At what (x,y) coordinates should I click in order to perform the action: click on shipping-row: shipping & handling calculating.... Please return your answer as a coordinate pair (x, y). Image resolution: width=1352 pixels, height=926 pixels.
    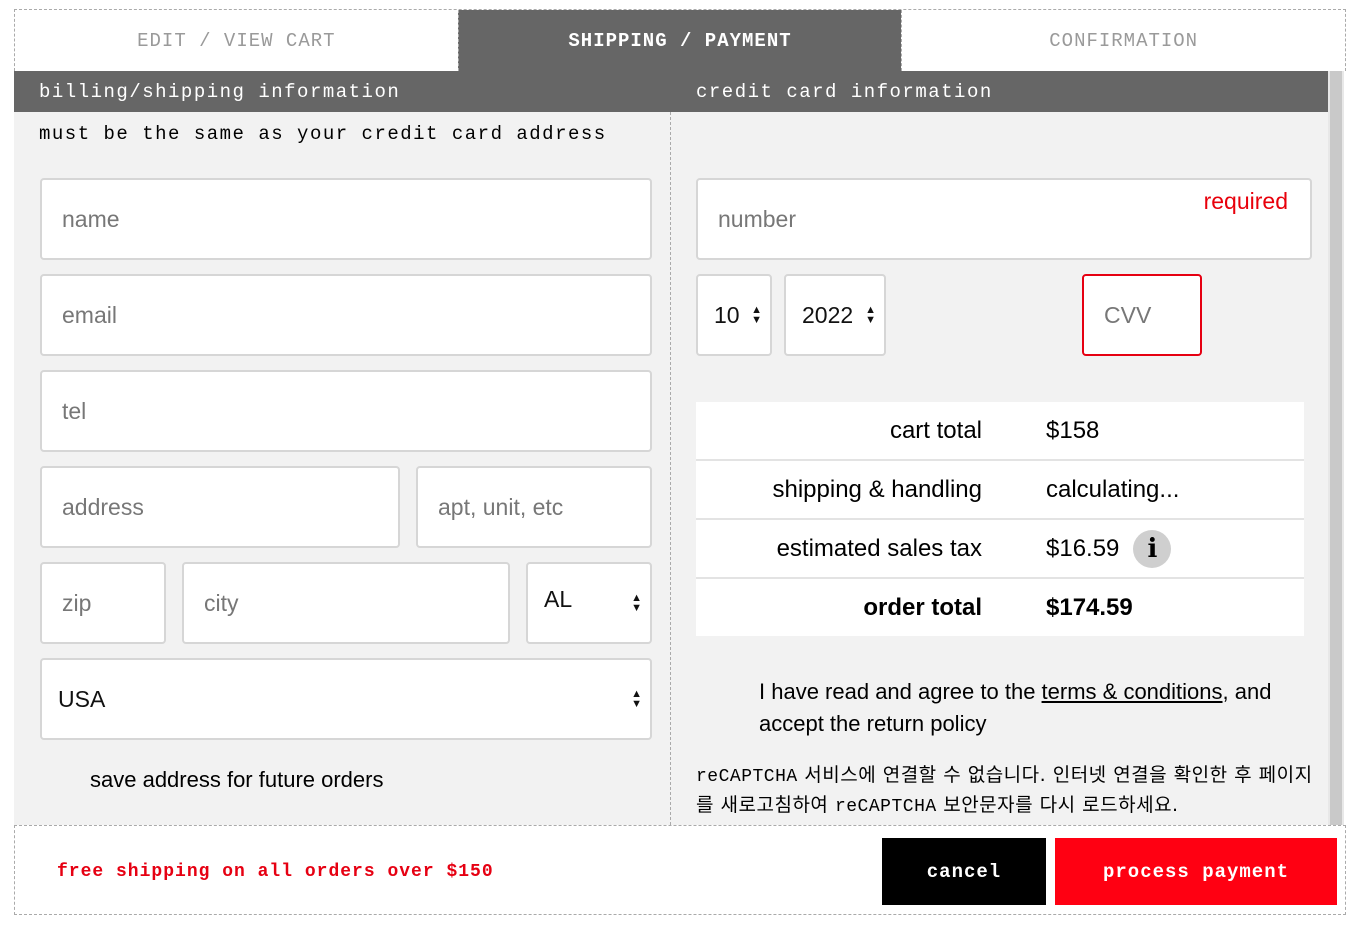
    Looking at the image, I should click on (1000, 490).